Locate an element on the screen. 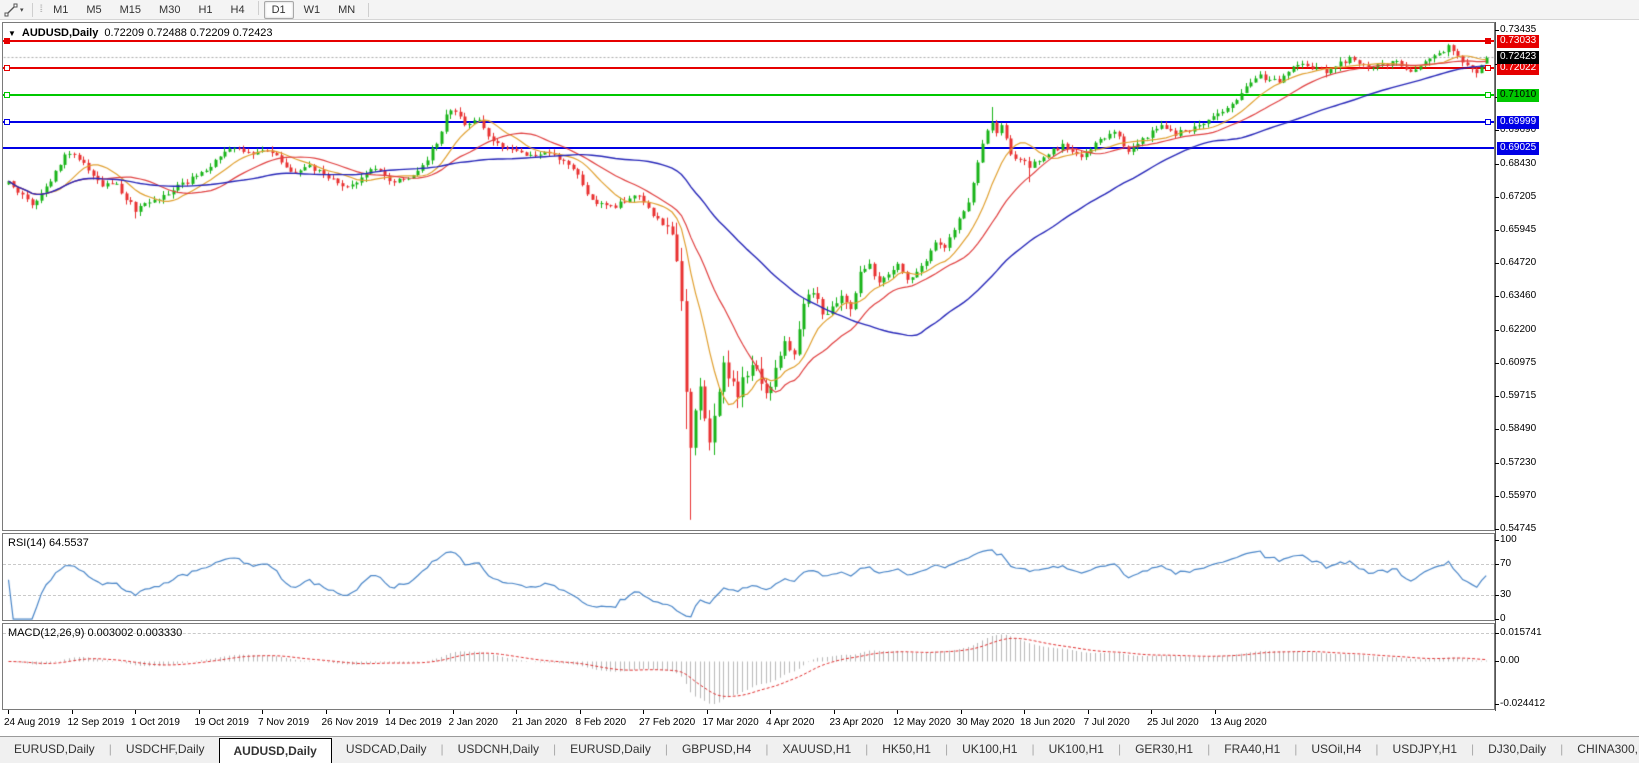 This screenshot has width=1639, height=763. date-tick-label: 1 Oct 2019 is located at coordinates (155, 722).